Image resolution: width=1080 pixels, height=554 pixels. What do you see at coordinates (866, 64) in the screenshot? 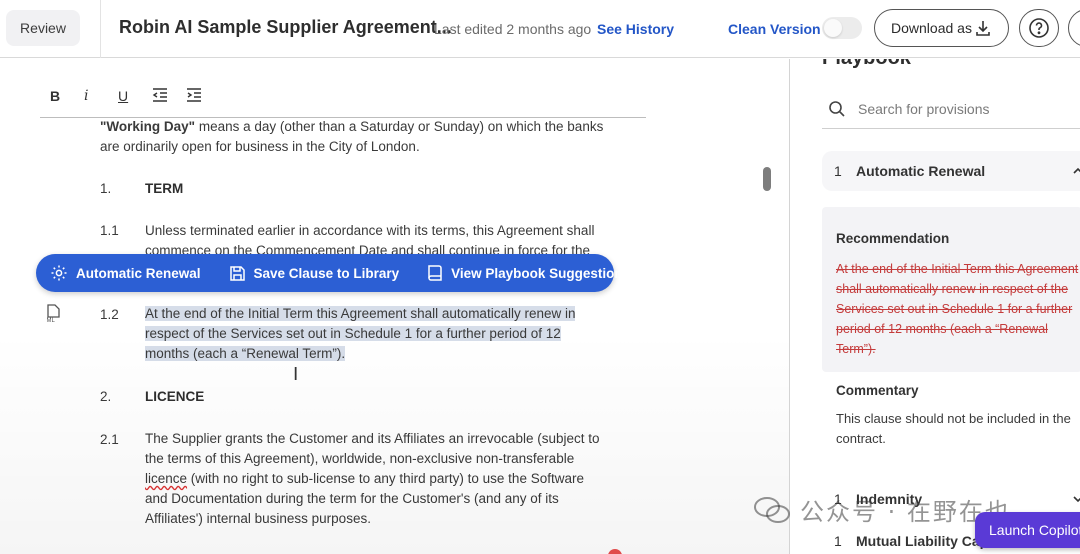
I see `sidebar-title: Playbook` at bounding box center [866, 64].